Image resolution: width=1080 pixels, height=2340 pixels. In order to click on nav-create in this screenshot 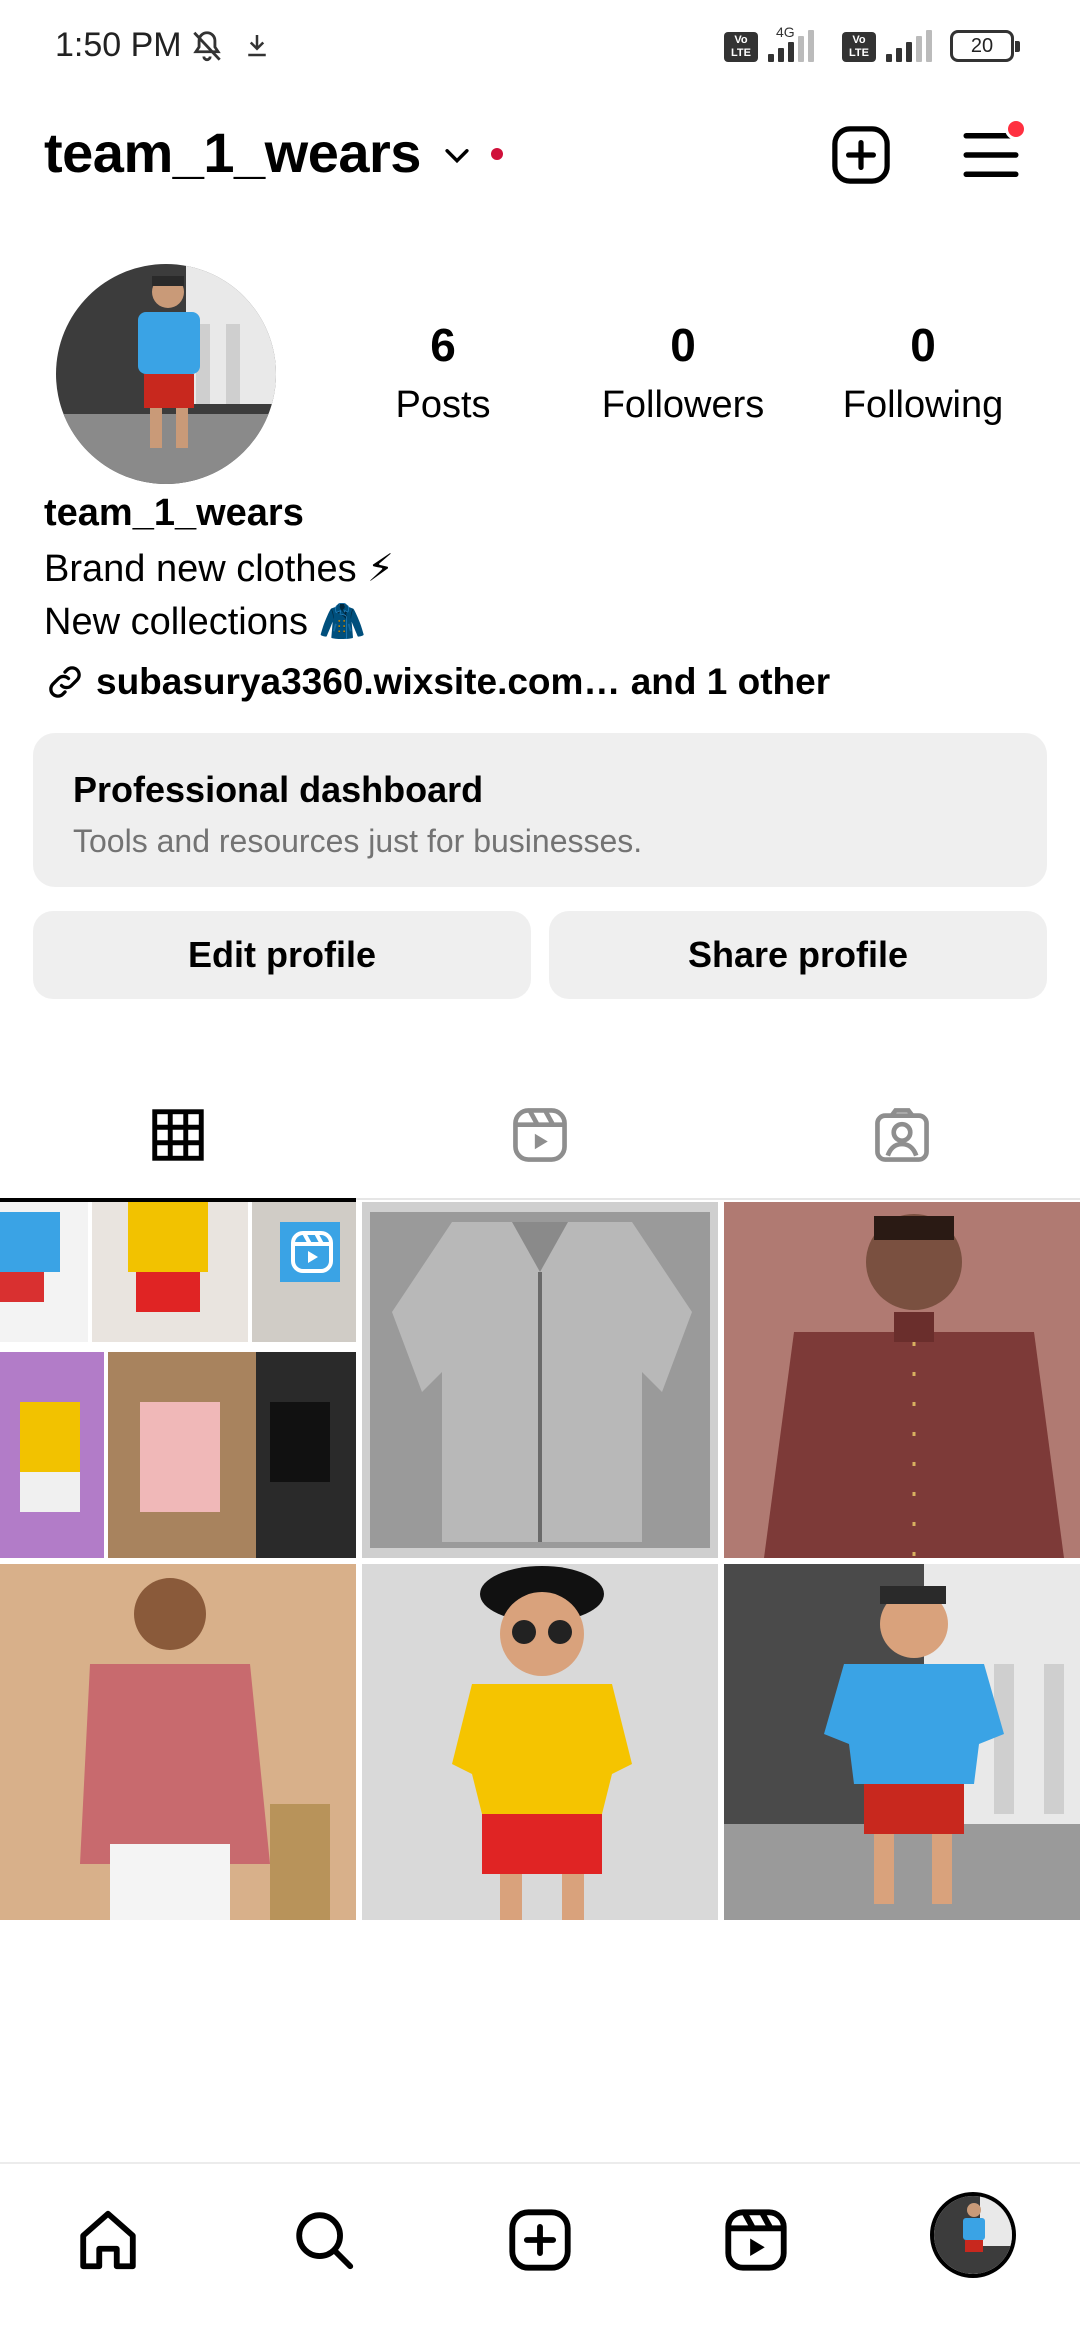, I will do `click(540, 2240)`.